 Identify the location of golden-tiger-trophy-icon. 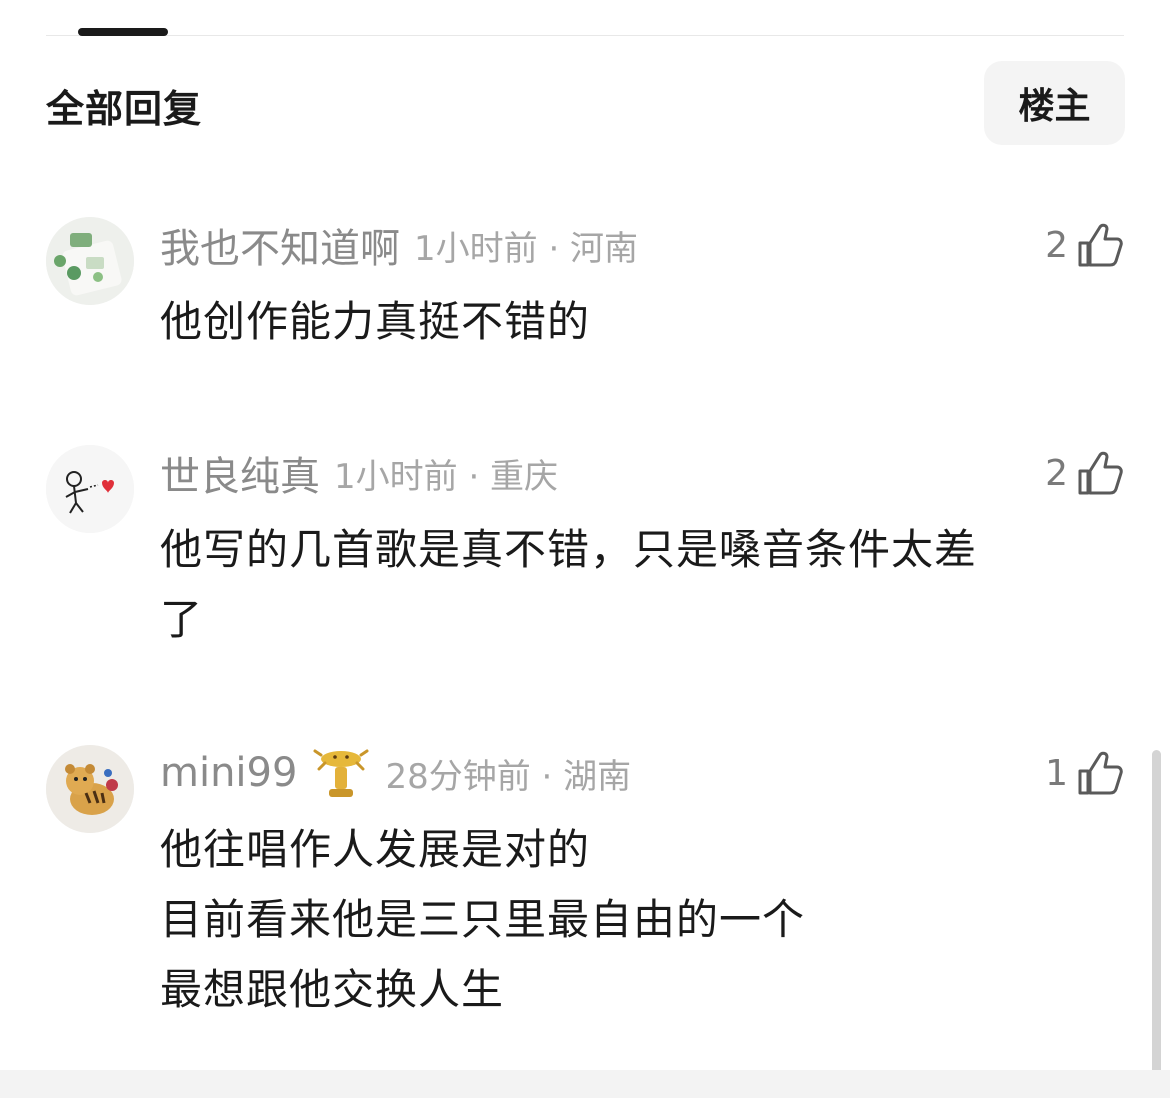
(341, 773).